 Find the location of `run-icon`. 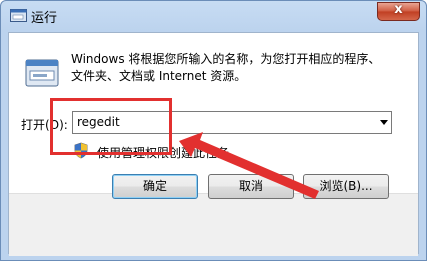

run-icon is located at coordinates (18, 15).